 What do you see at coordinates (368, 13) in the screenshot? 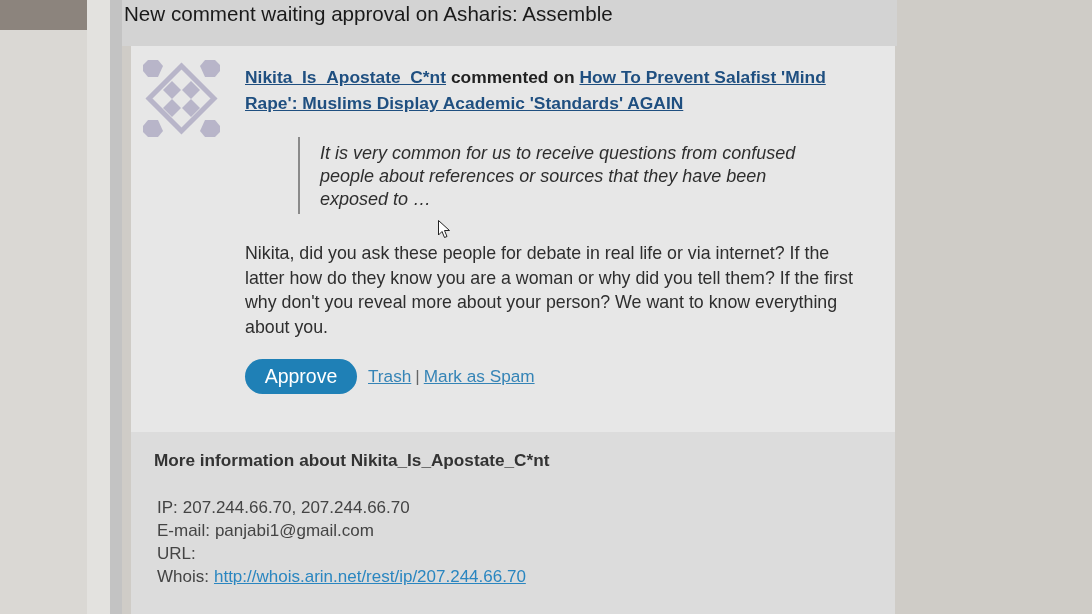
I see `notification-title: New comment waiting approval on Asharis: Assemble` at bounding box center [368, 13].